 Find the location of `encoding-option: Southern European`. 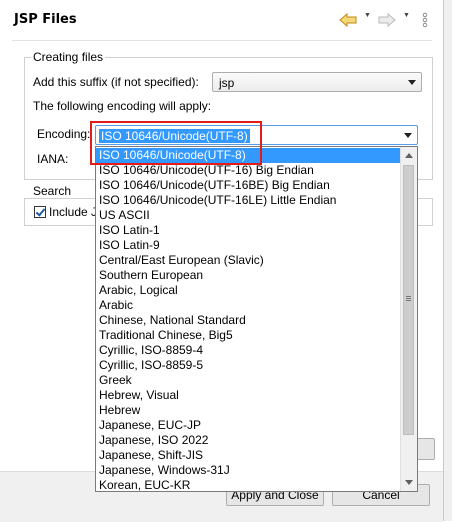

encoding-option: Southern European is located at coordinates (248, 275).